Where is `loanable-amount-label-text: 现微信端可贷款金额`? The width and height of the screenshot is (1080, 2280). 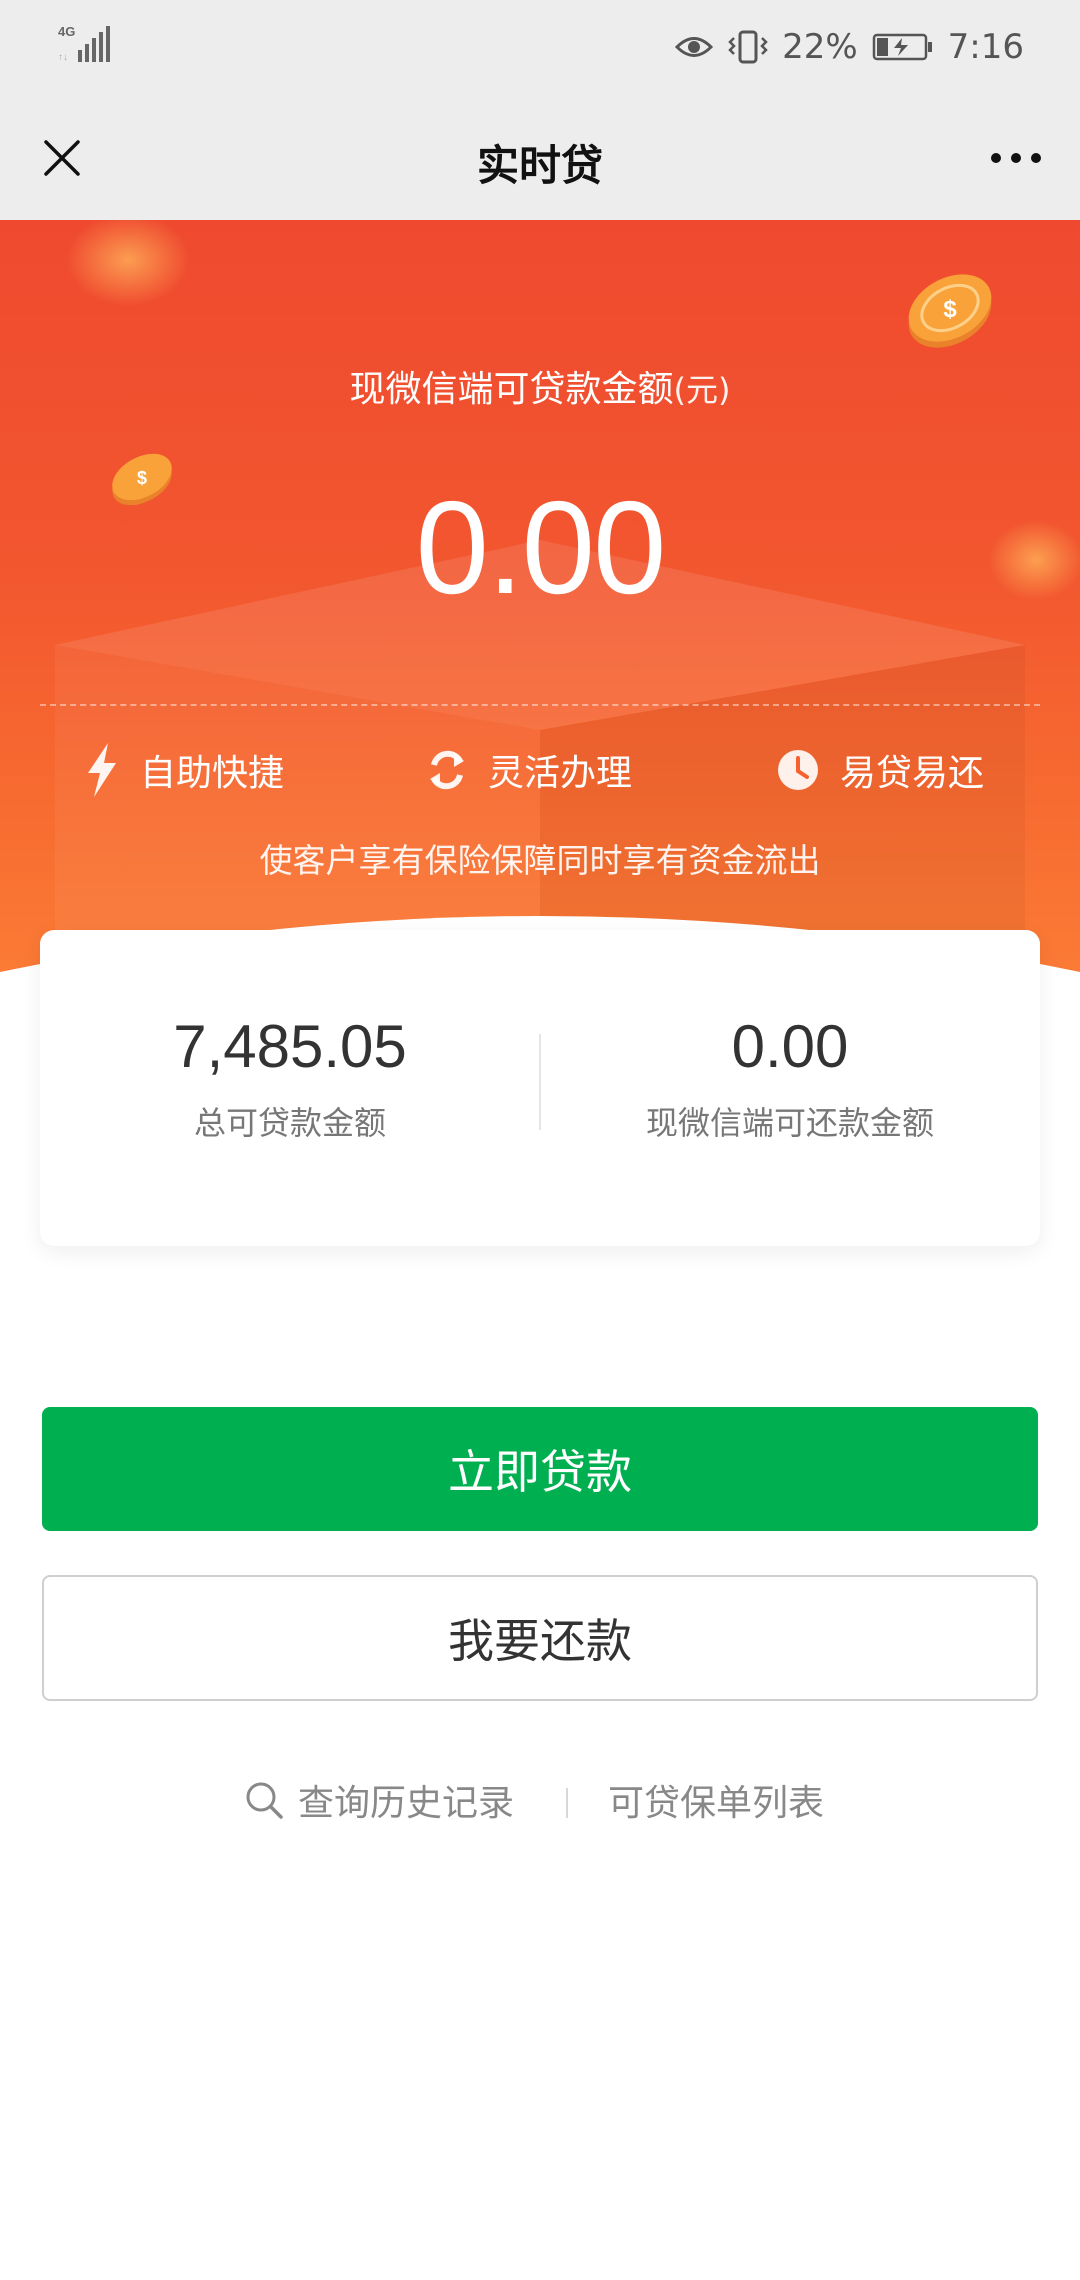
loanable-amount-label-text: 现微信端可贷款金额 is located at coordinates (511, 389).